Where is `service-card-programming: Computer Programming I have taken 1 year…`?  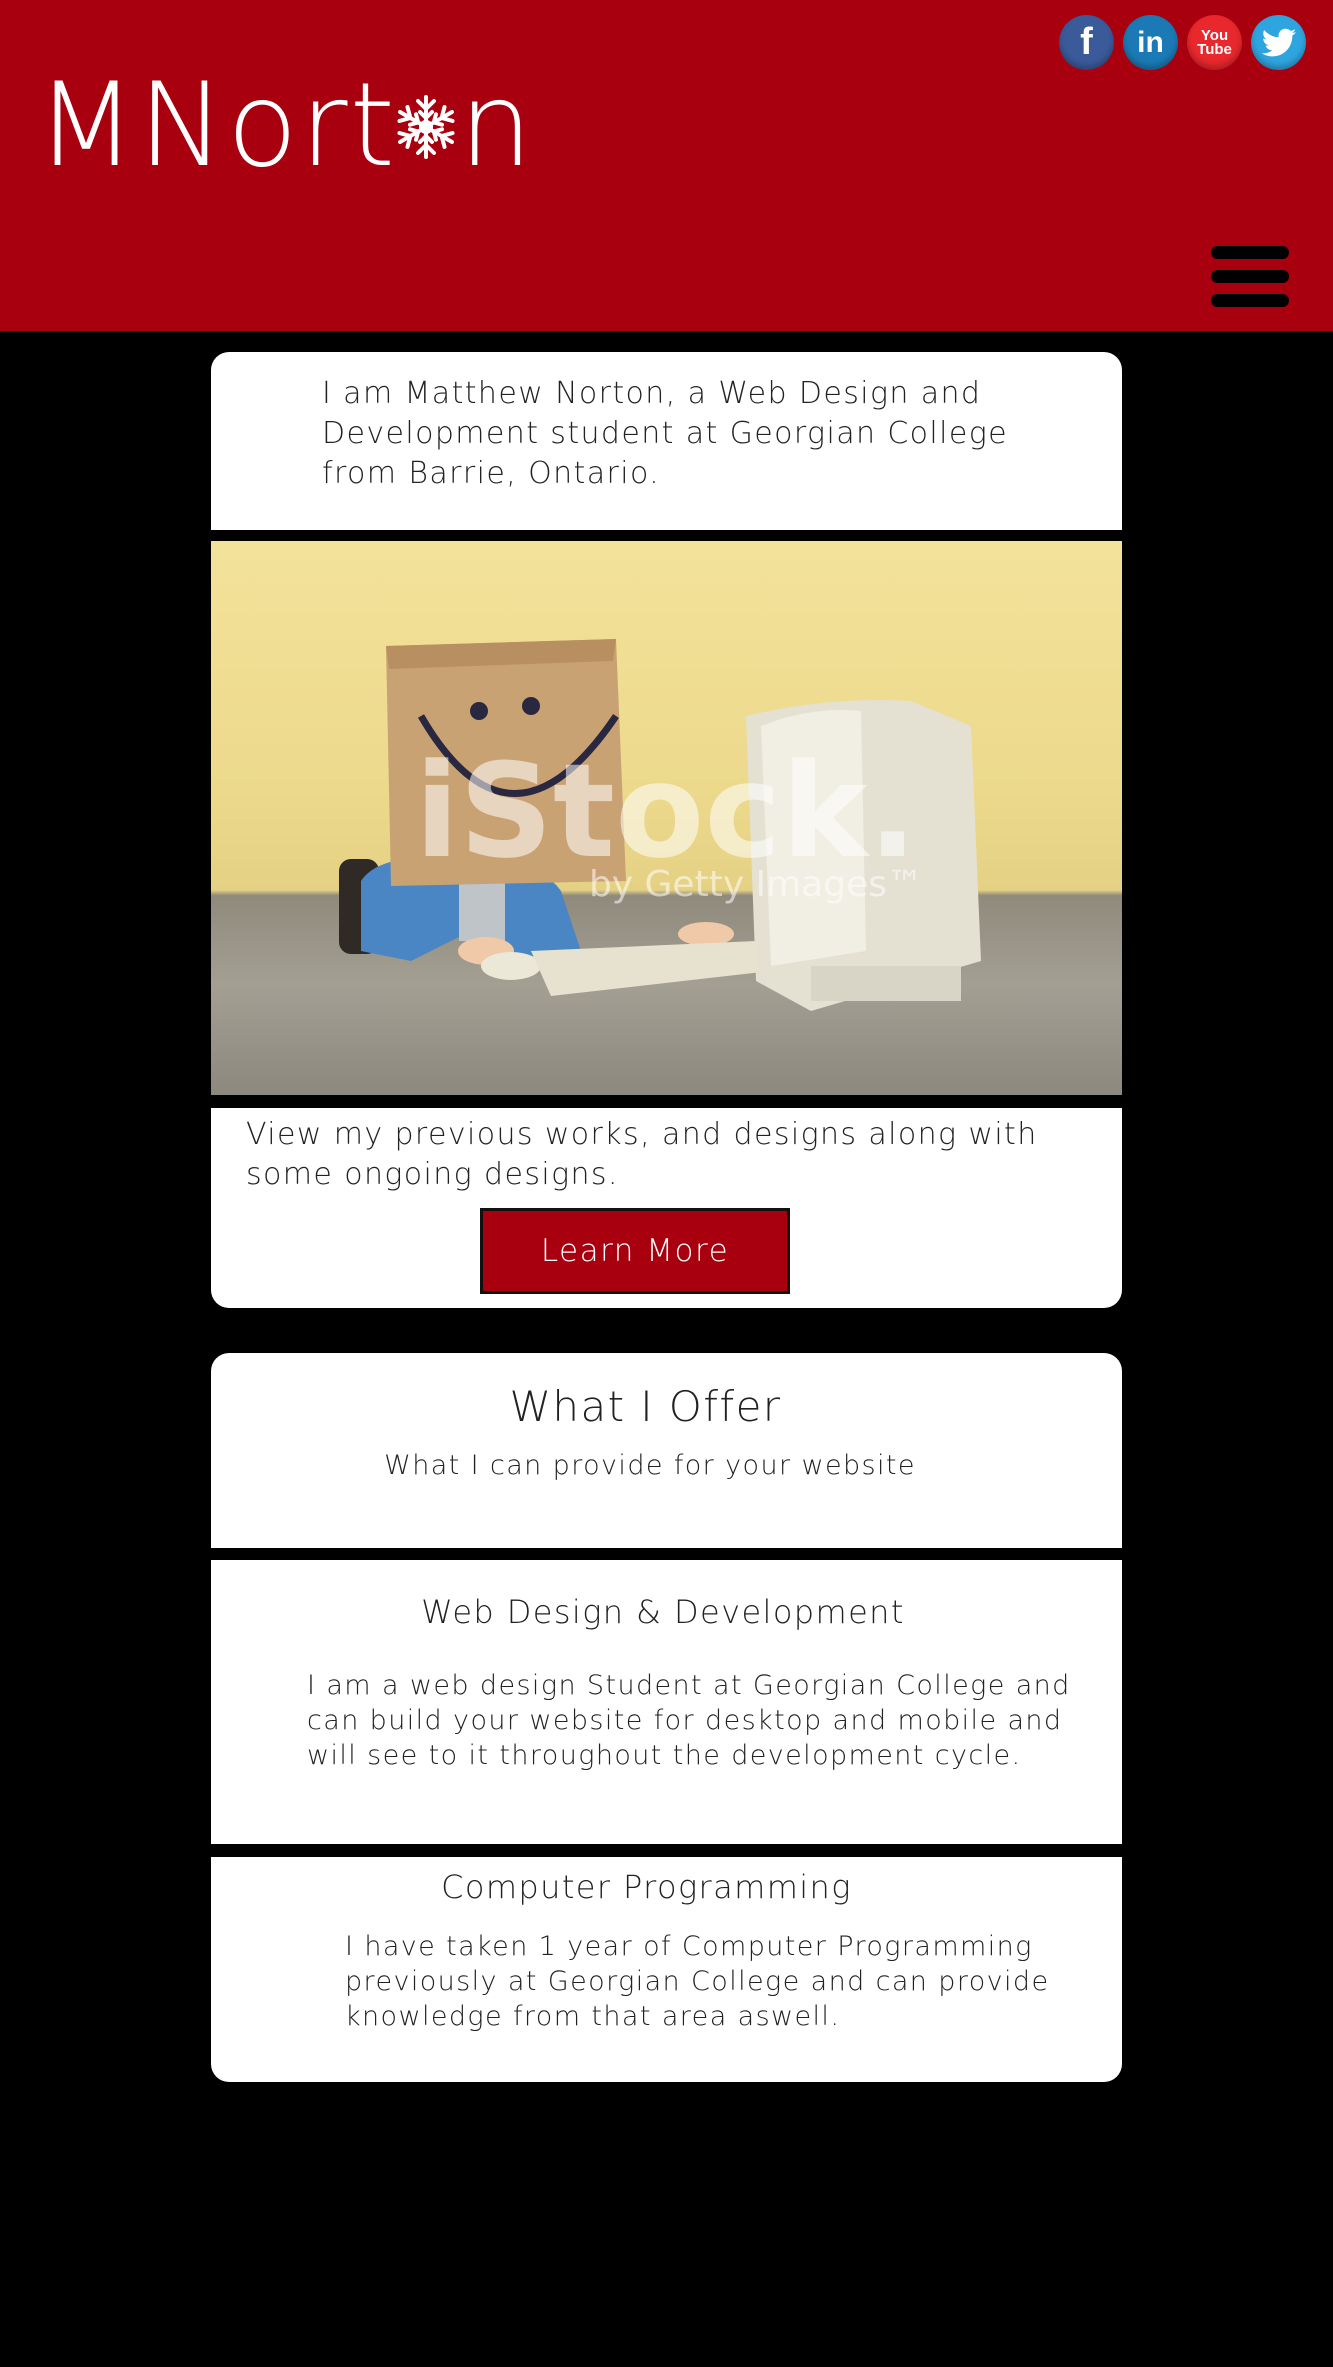
service-card-programming: Computer Programming I have taken 1 year… is located at coordinates (666, 1969).